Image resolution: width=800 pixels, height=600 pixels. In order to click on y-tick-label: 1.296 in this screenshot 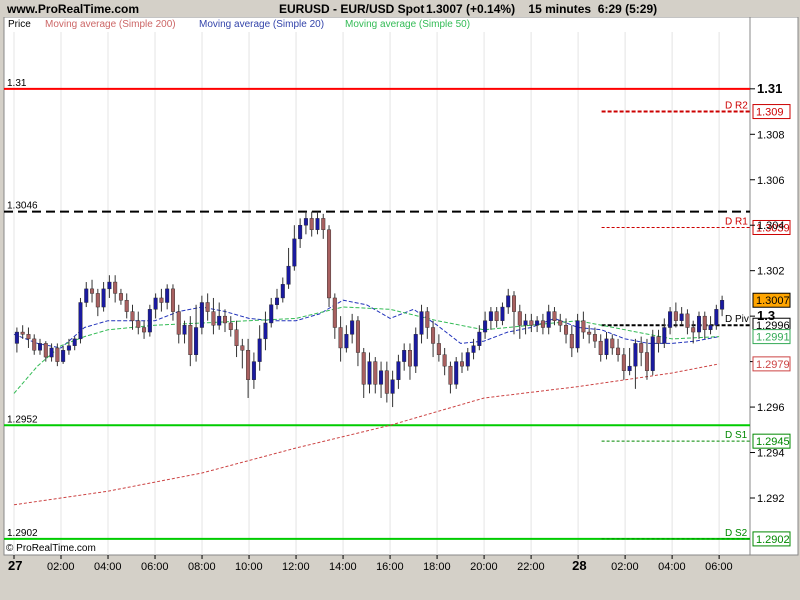, I will do `click(771, 408)`.